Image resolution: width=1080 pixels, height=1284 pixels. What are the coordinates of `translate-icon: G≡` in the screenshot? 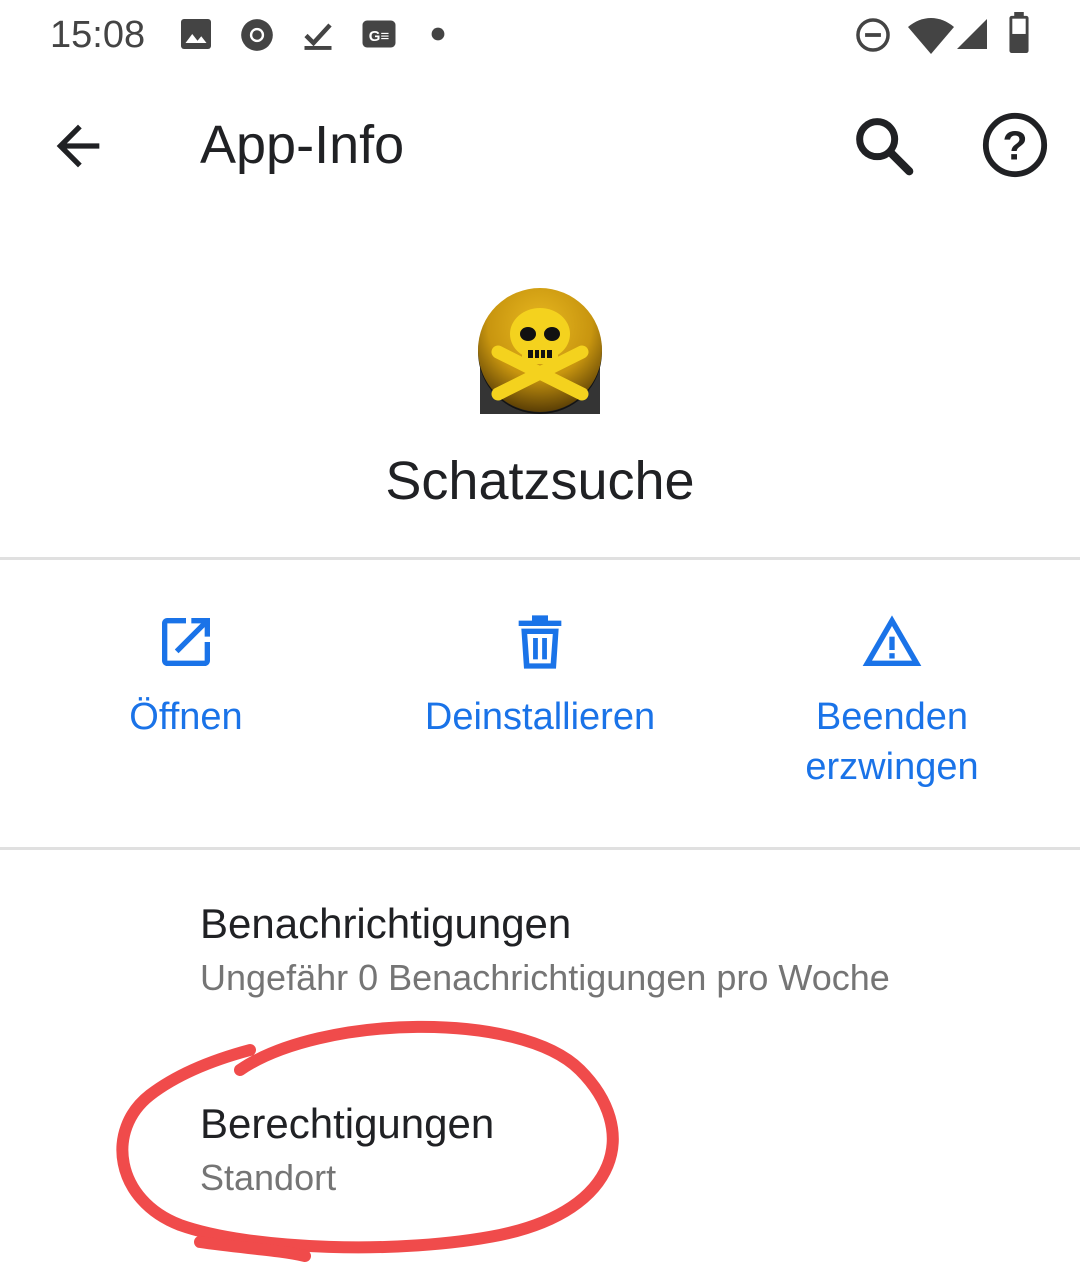 It's located at (379, 34).